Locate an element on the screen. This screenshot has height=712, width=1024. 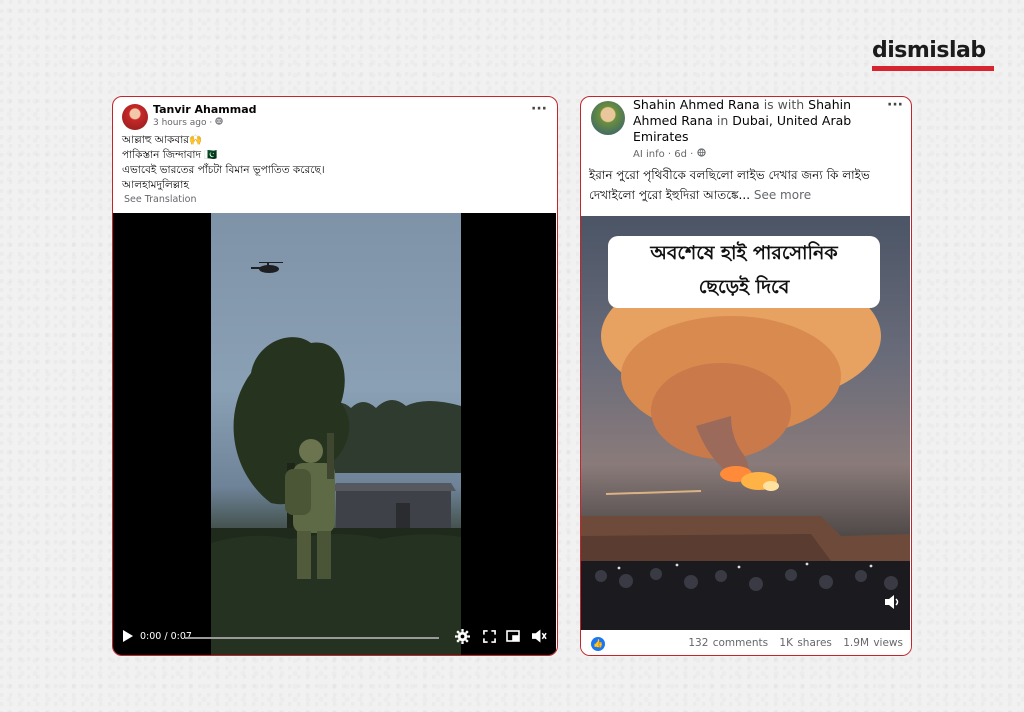
post-time-text: 3 hours ago is located at coordinates (180, 123).